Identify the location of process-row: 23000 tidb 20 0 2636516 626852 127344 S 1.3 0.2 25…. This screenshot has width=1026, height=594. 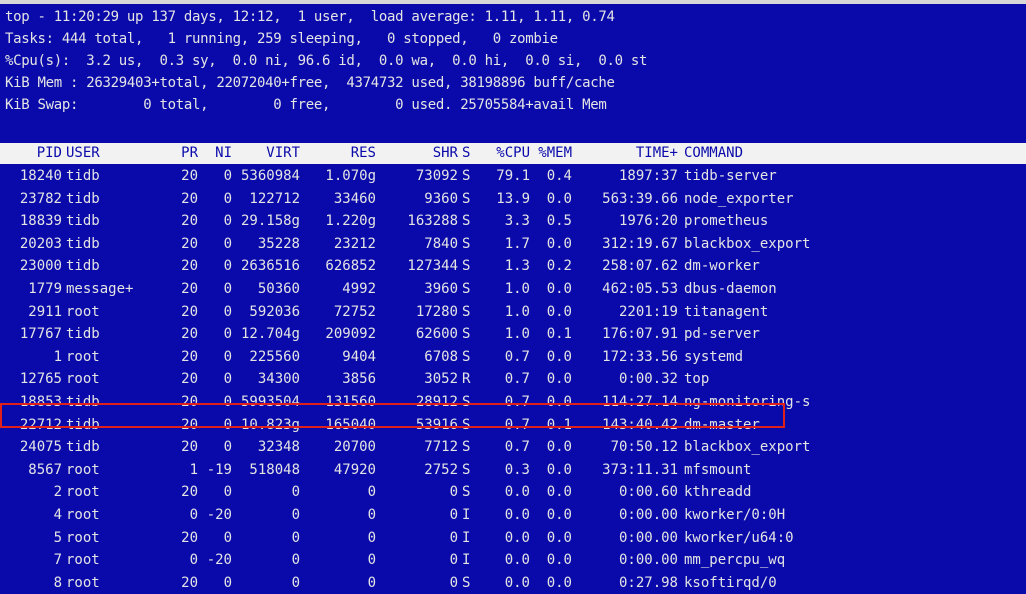
(513, 266).